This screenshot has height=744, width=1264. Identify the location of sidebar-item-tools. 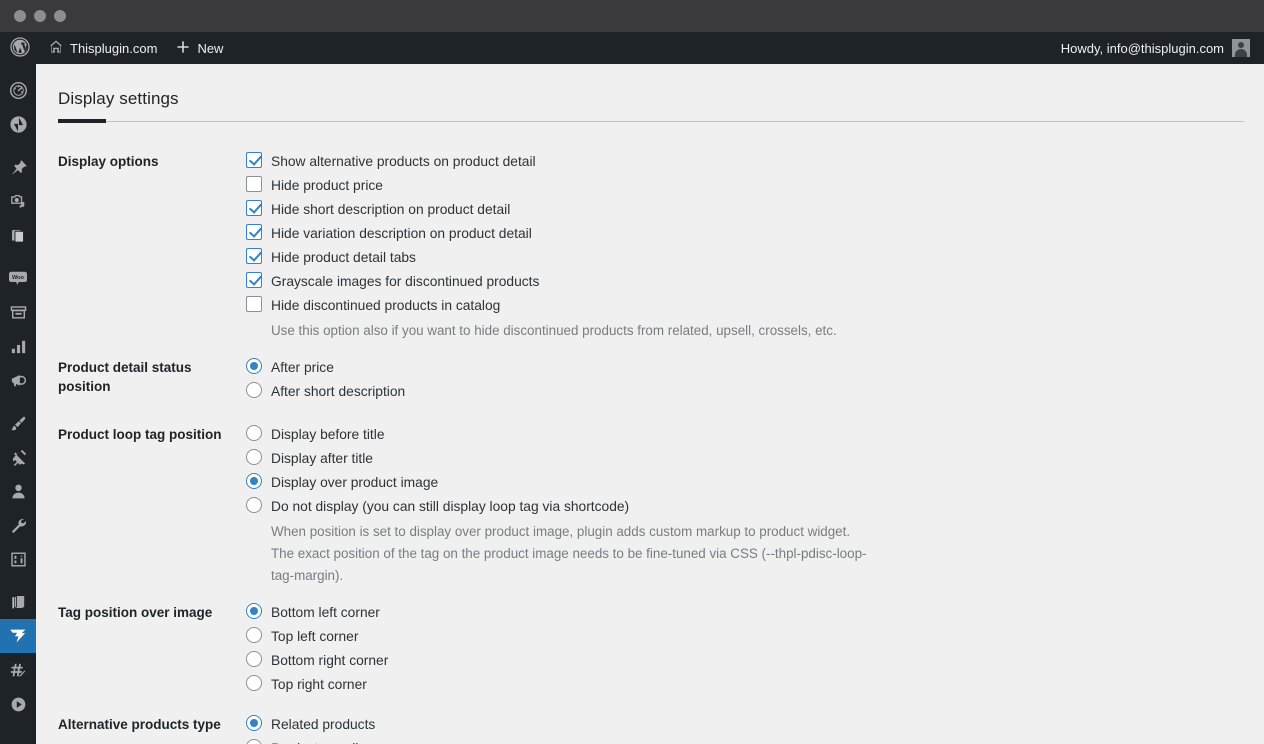
(18, 525).